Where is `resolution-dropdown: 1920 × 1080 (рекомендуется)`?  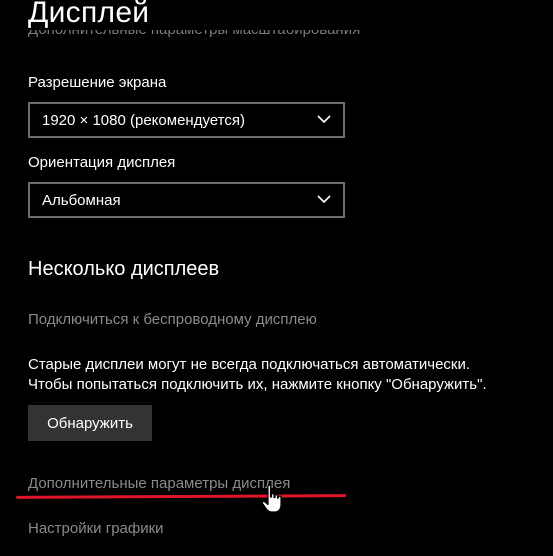 resolution-dropdown: 1920 × 1080 (рекомендуется) is located at coordinates (186, 120).